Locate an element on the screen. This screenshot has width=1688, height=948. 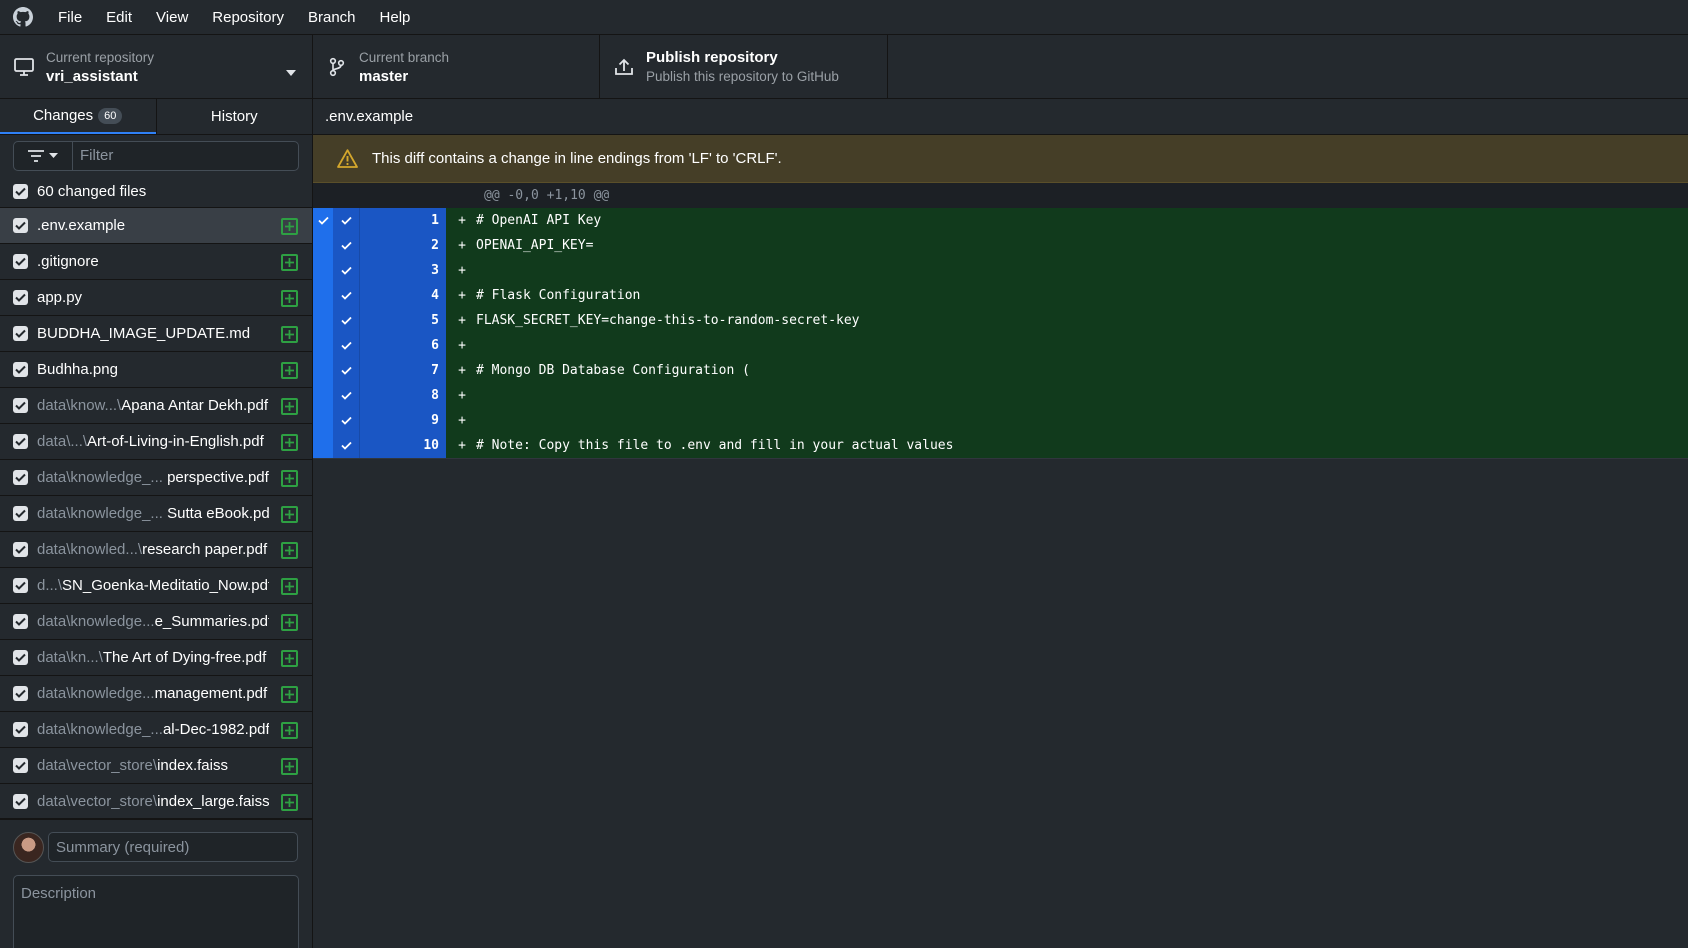
menu-edit: Edit is located at coordinates (119, 17).